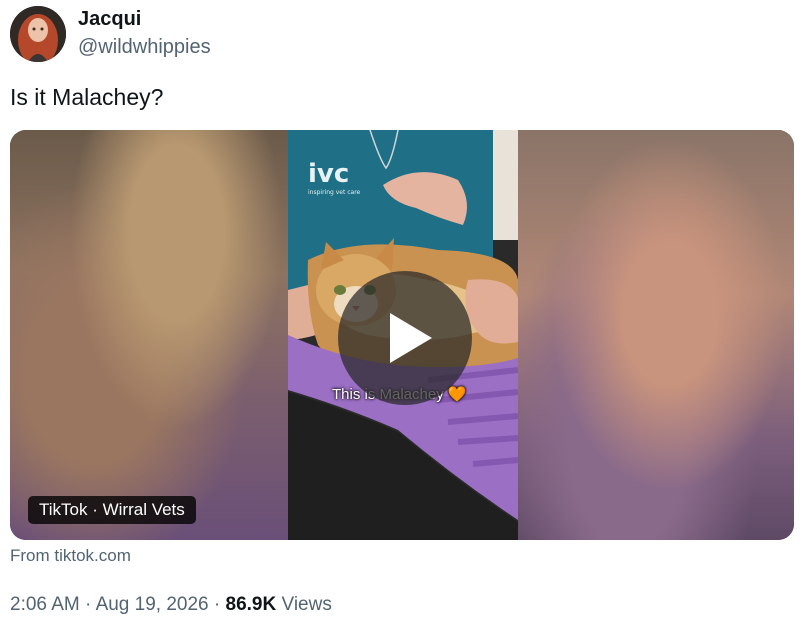  I want to click on views-label: Views, so click(306, 604).